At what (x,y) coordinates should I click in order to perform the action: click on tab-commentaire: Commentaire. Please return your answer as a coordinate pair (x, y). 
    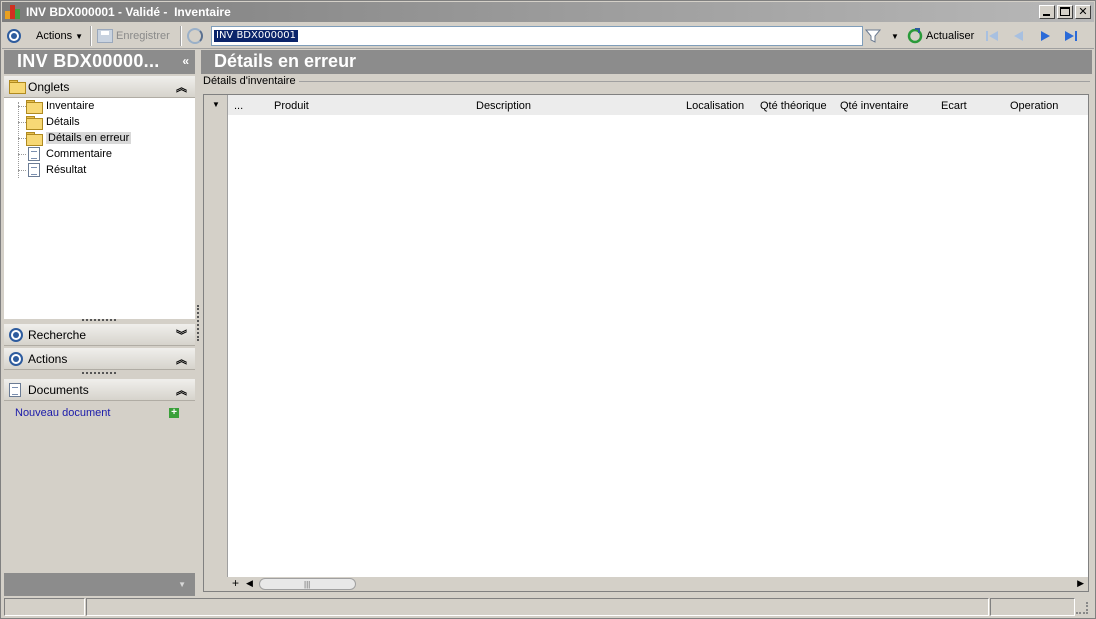
    Looking at the image, I should click on (69, 154).